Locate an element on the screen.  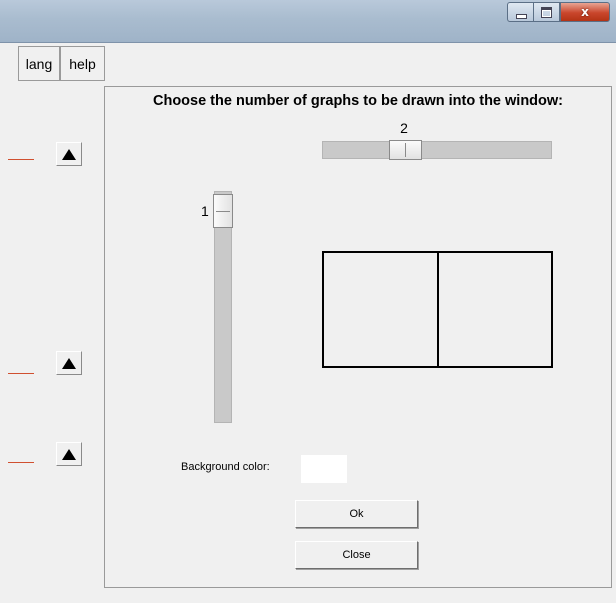
rows-slider is located at coordinates (223, 307).